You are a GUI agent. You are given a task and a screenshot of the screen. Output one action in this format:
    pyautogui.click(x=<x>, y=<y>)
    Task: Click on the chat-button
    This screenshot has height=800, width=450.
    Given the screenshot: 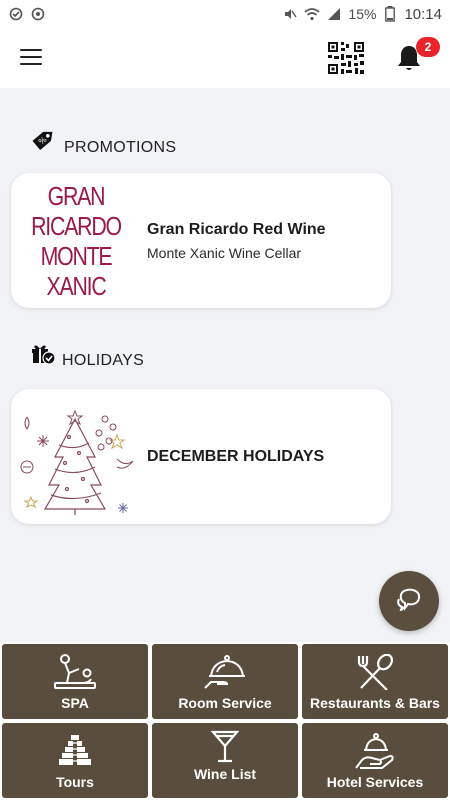 What is the action you would take?
    pyautogui.click(x=409, y=601)
    